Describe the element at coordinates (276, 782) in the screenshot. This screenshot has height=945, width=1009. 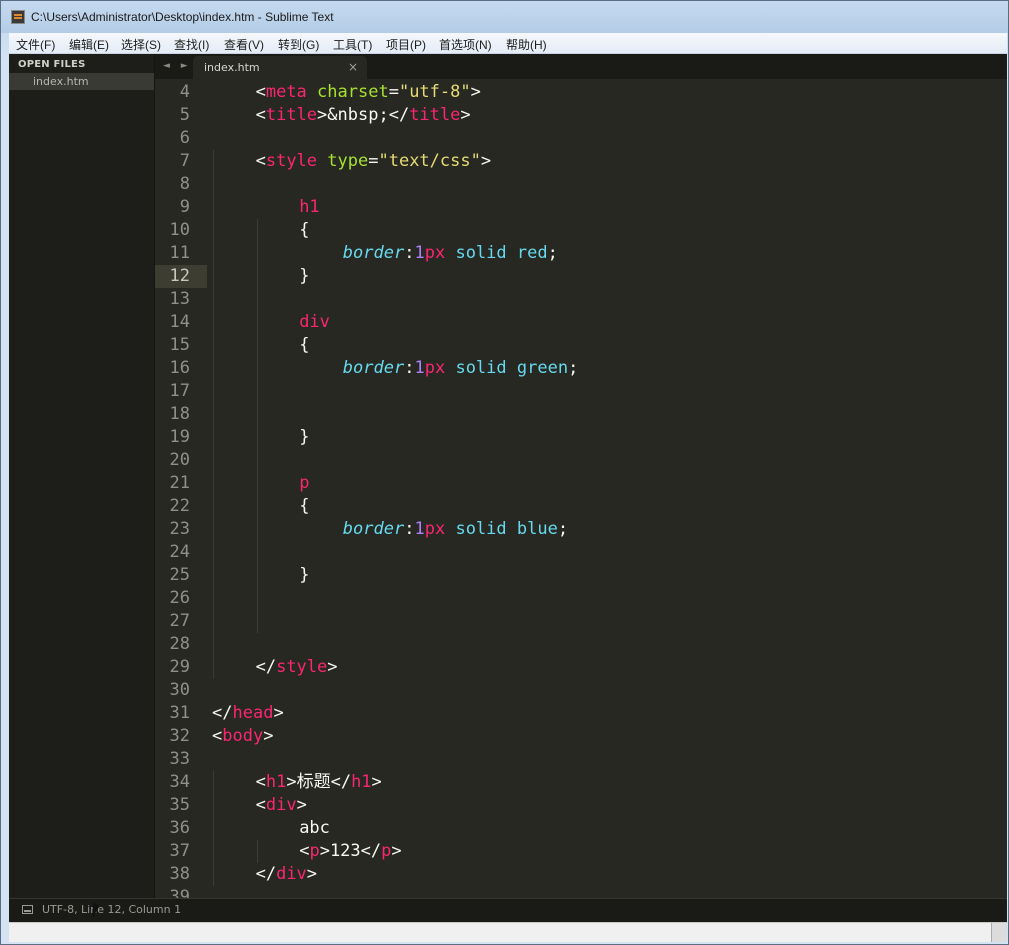
I see `code-token-tag: h1` at that location.